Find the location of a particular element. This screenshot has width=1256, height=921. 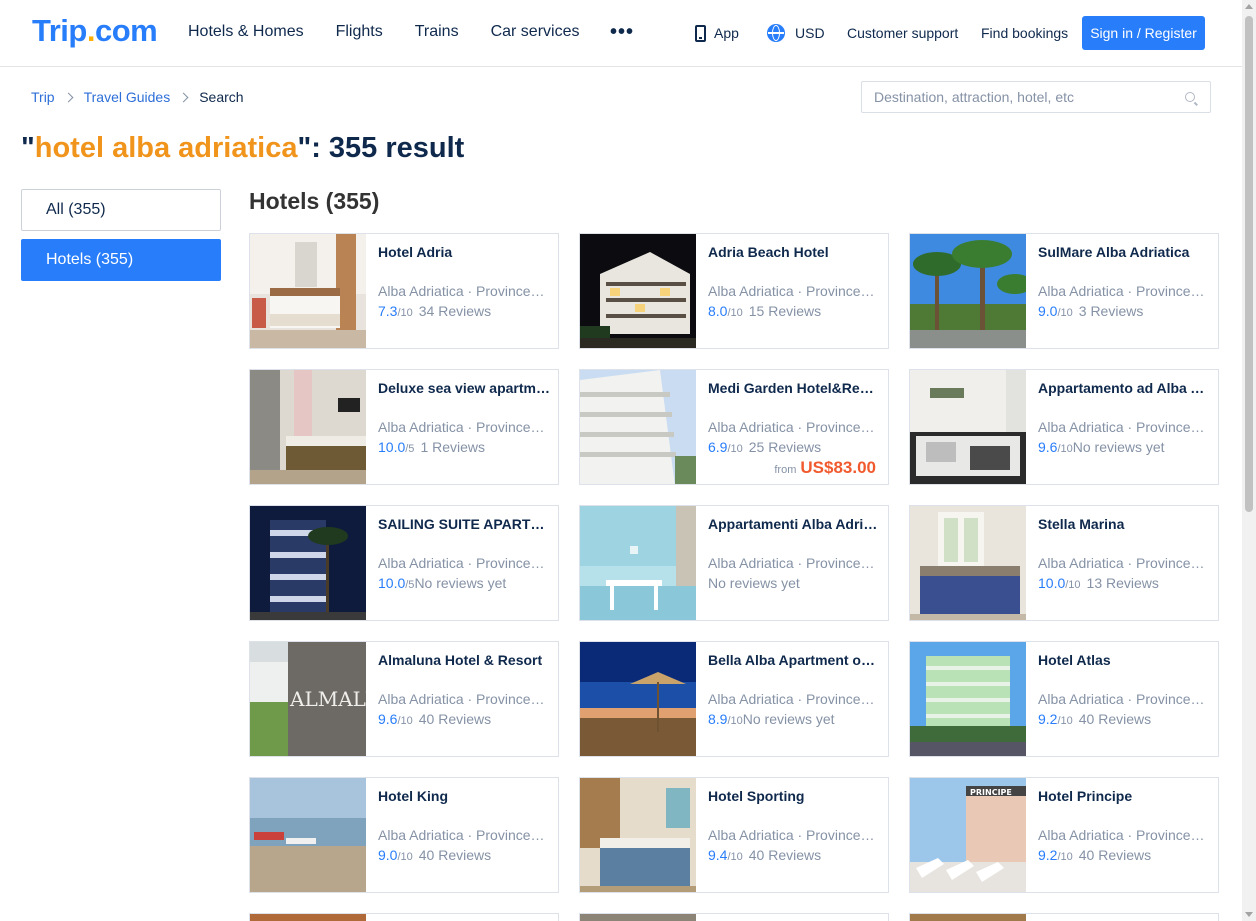

hotel-name: Appartamento ad Alba Adriatica is located at coordinates (1124, 388).